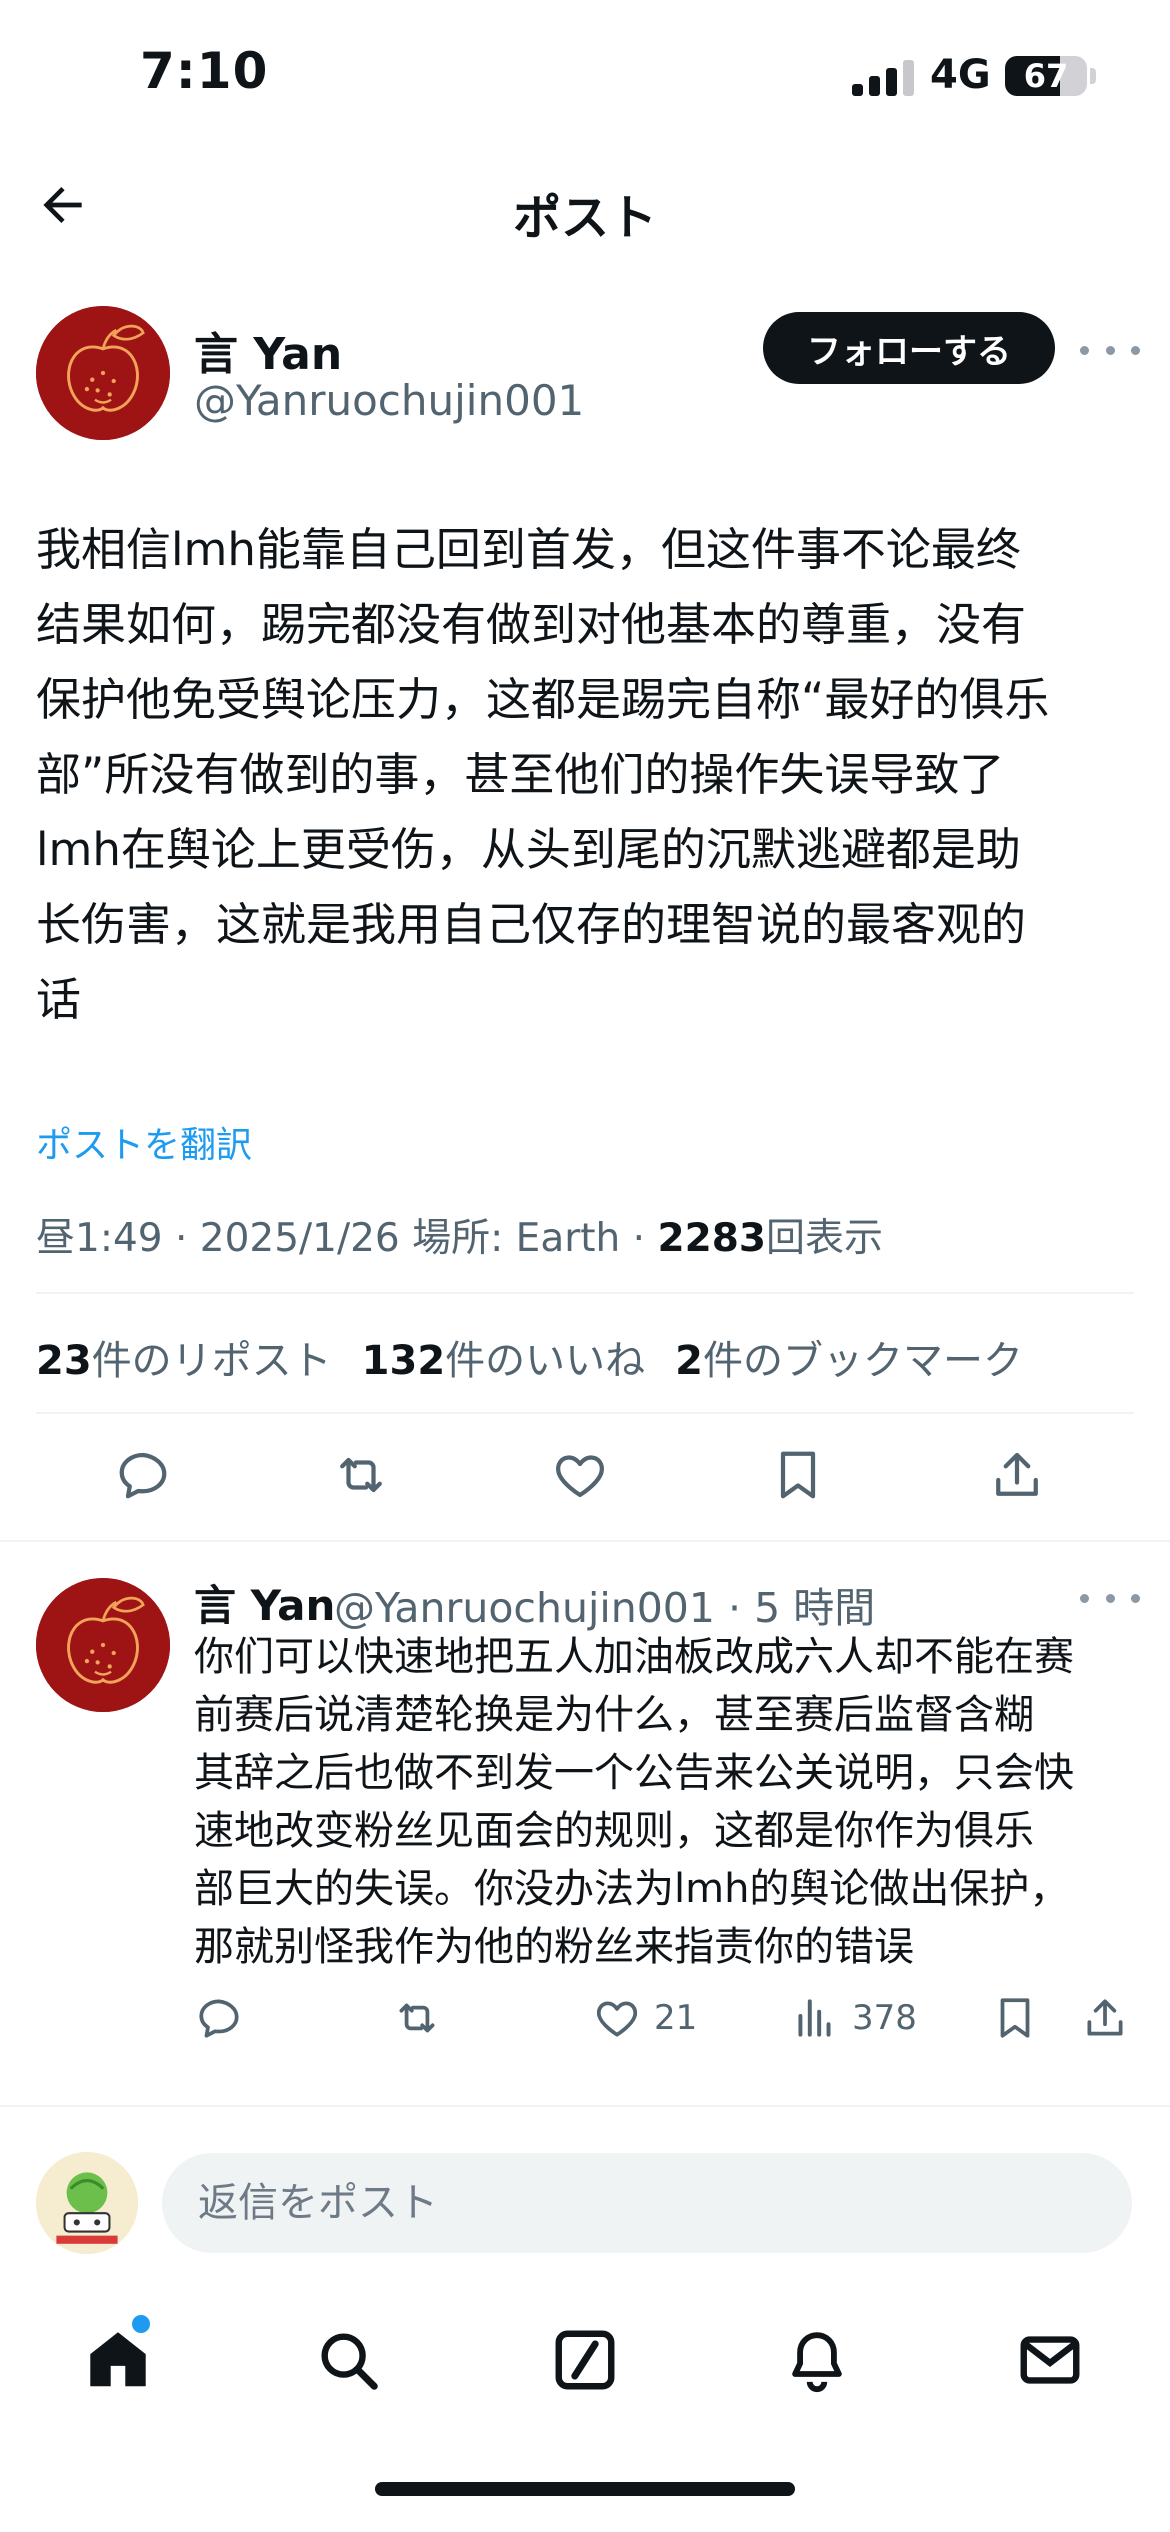 This screenshot has height=2532, width=1170. What do you see at coordinates (604, 1604) in the screenshot?
I see `reply-author-handle: @Yanruochujin001 · 5 時間` at bounding box center [604, 1604].